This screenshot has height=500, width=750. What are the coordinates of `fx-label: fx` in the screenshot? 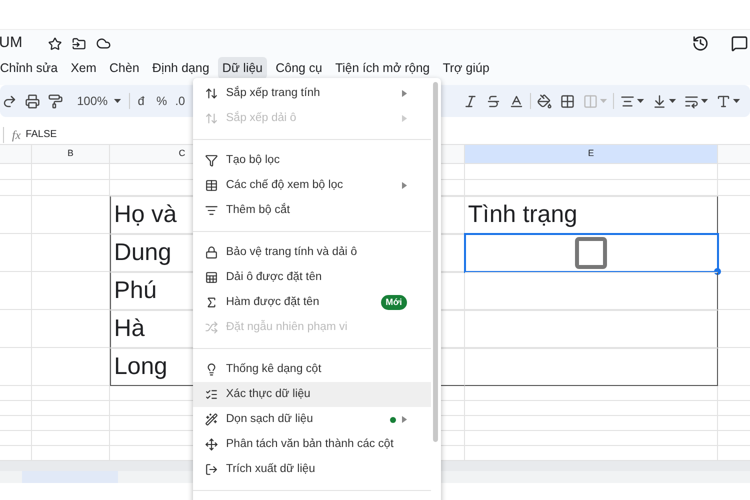 It's located at (16, 135).